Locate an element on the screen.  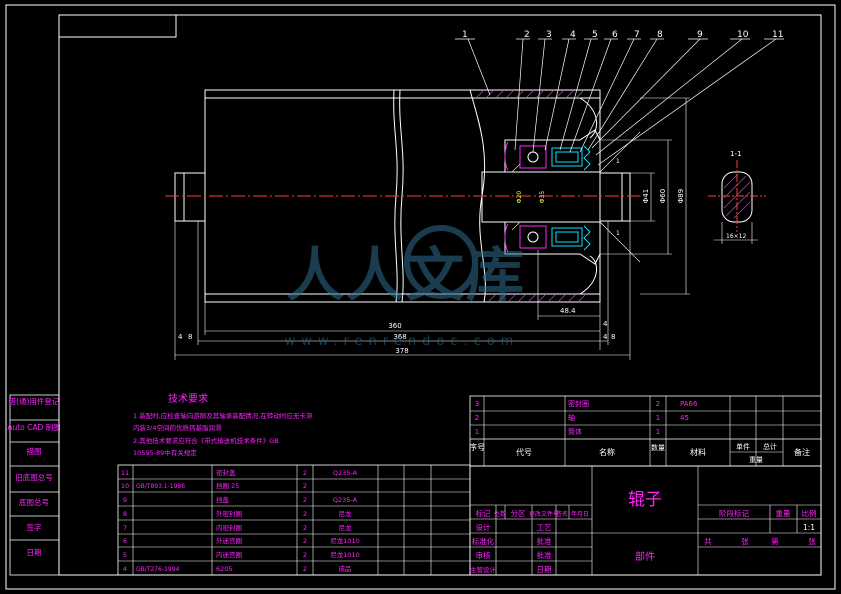
section-dim: 16×12 is located at coordinates (736, 236).